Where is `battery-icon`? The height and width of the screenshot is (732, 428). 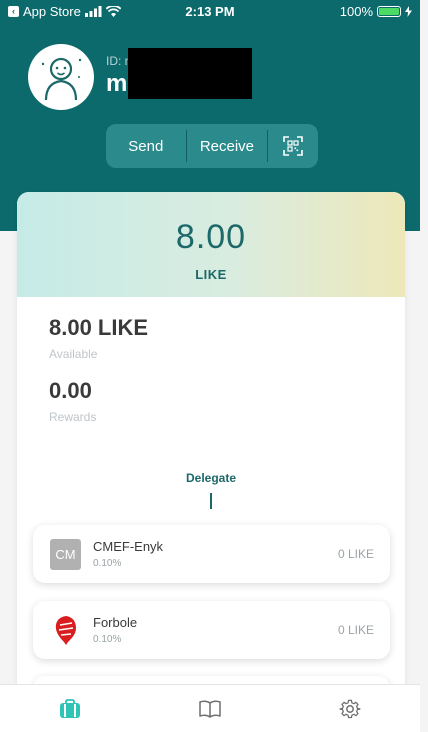 battery-icon is located at coordinates (389, 11).